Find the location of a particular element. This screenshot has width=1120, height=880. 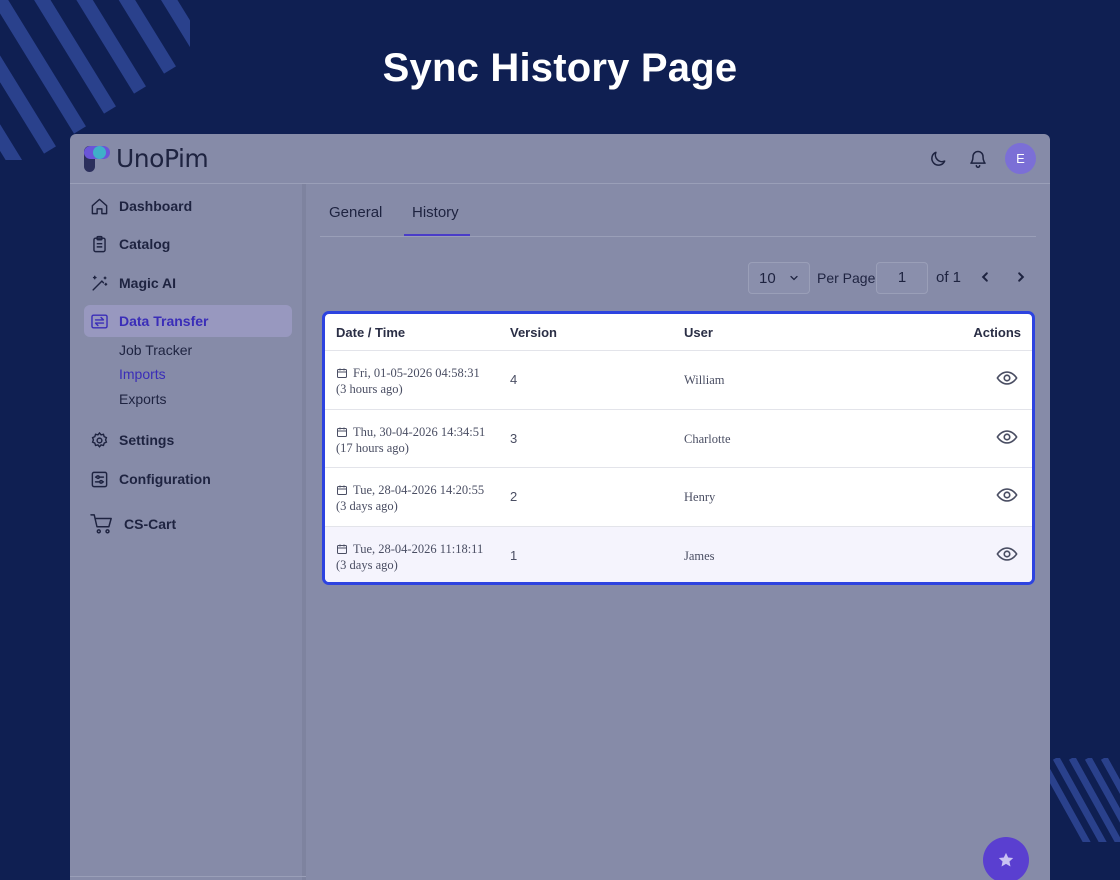

version-cell: 1 is located at coordinates (514, 555).